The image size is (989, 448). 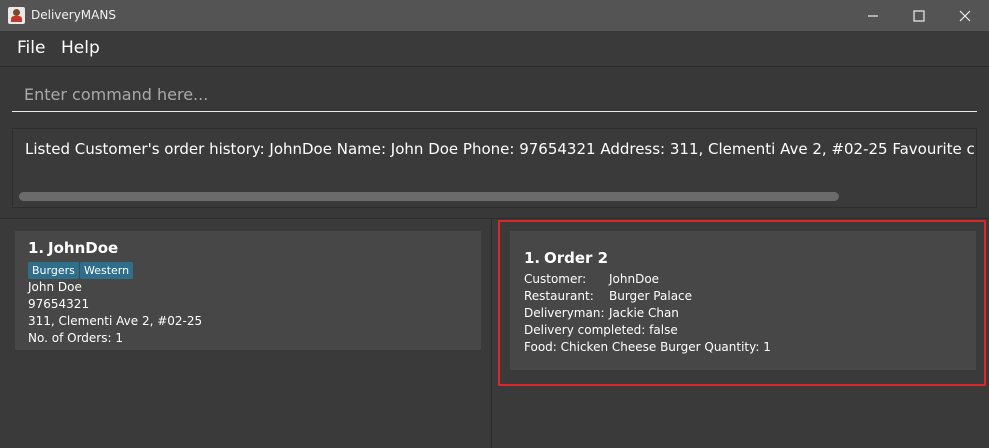 I want to click on order-deliveryman-value: Jackie Chan, so click(x=644, y=313).